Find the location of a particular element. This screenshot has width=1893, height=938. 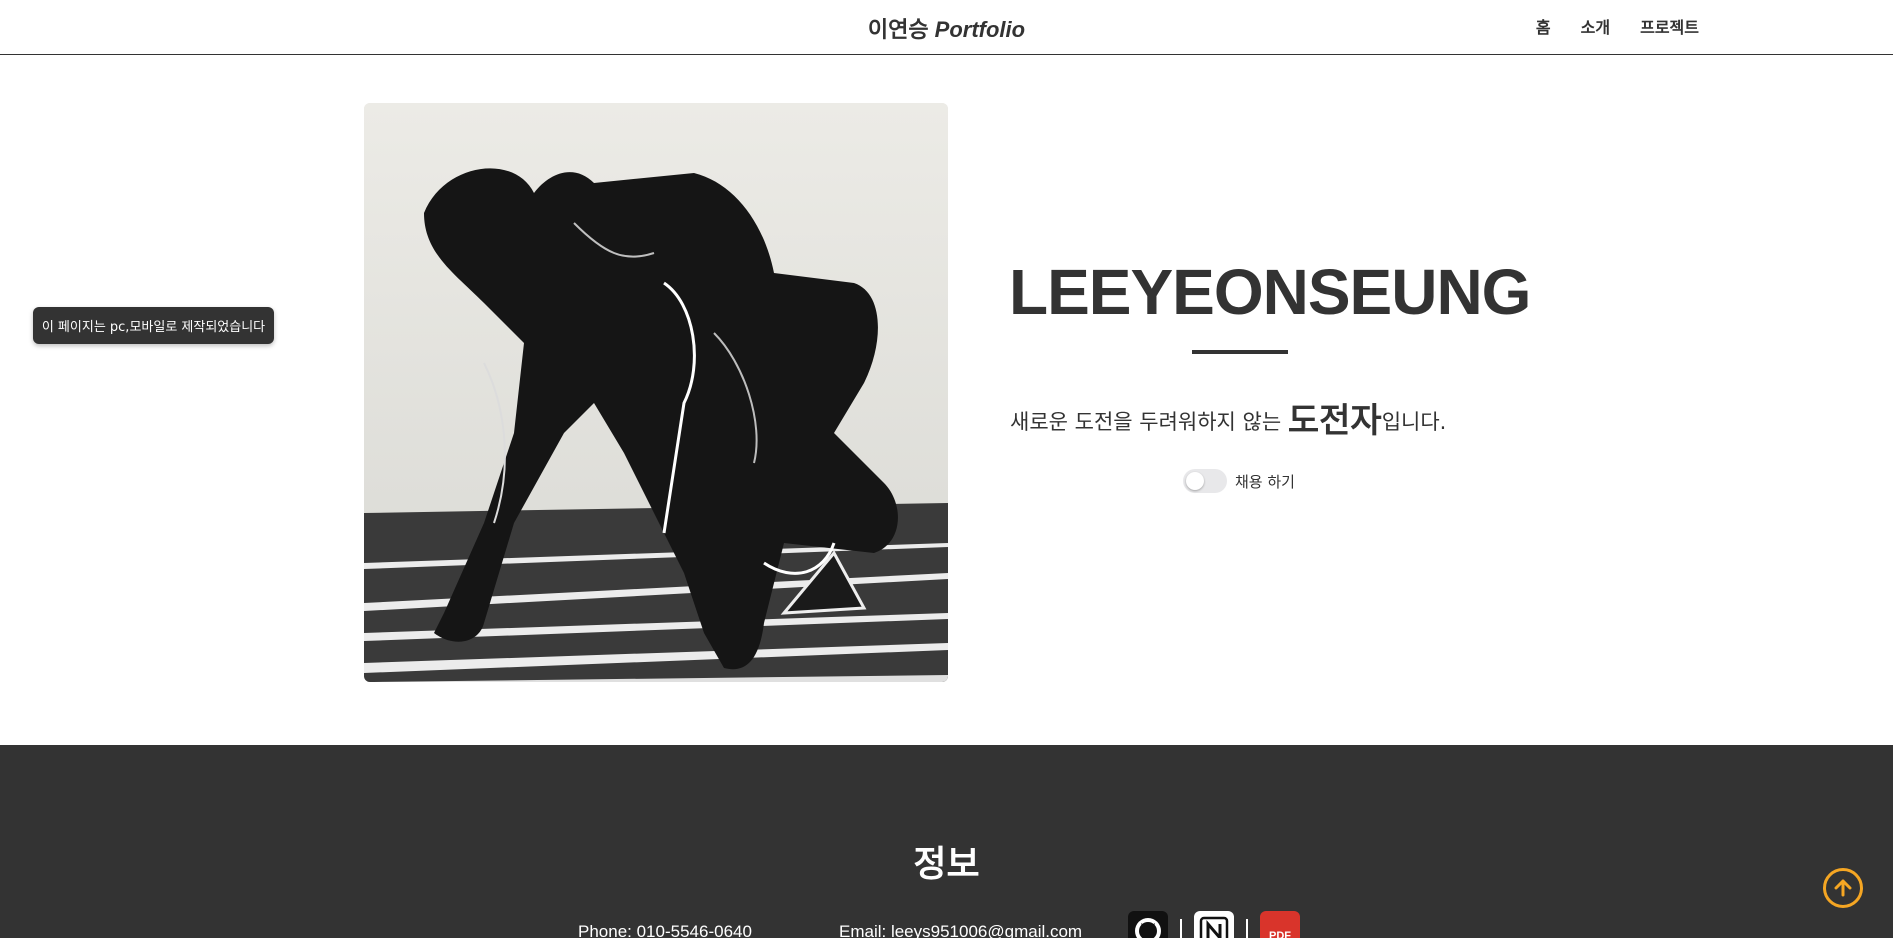

device-notice: 이 페이지는 pc,모바일로 제작되었습니다 is located at coordinates (153, 325).